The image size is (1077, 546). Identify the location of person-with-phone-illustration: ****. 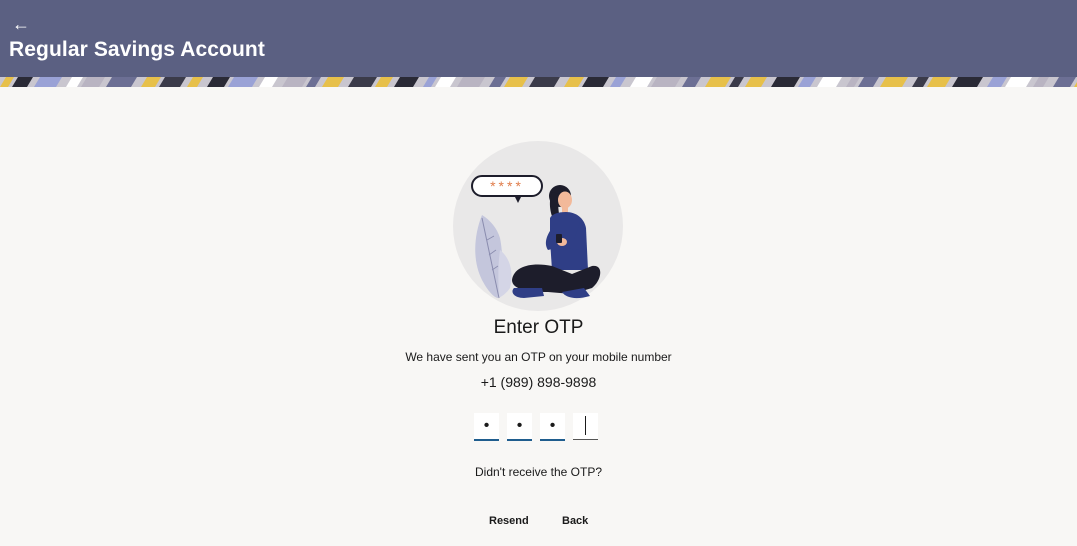
(538, 226).